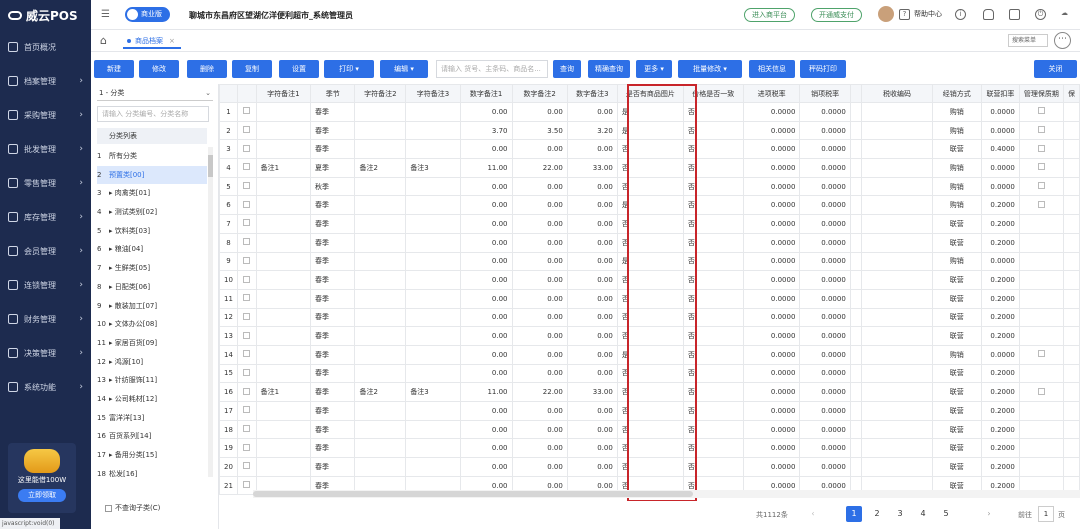  Describe the element at coordinates (649, 373) in the screenshot. I see `table-row: 15 春季 0.00 0.00 0.00 否否 0.0000 0.0000 联营 0.2000` at that location.